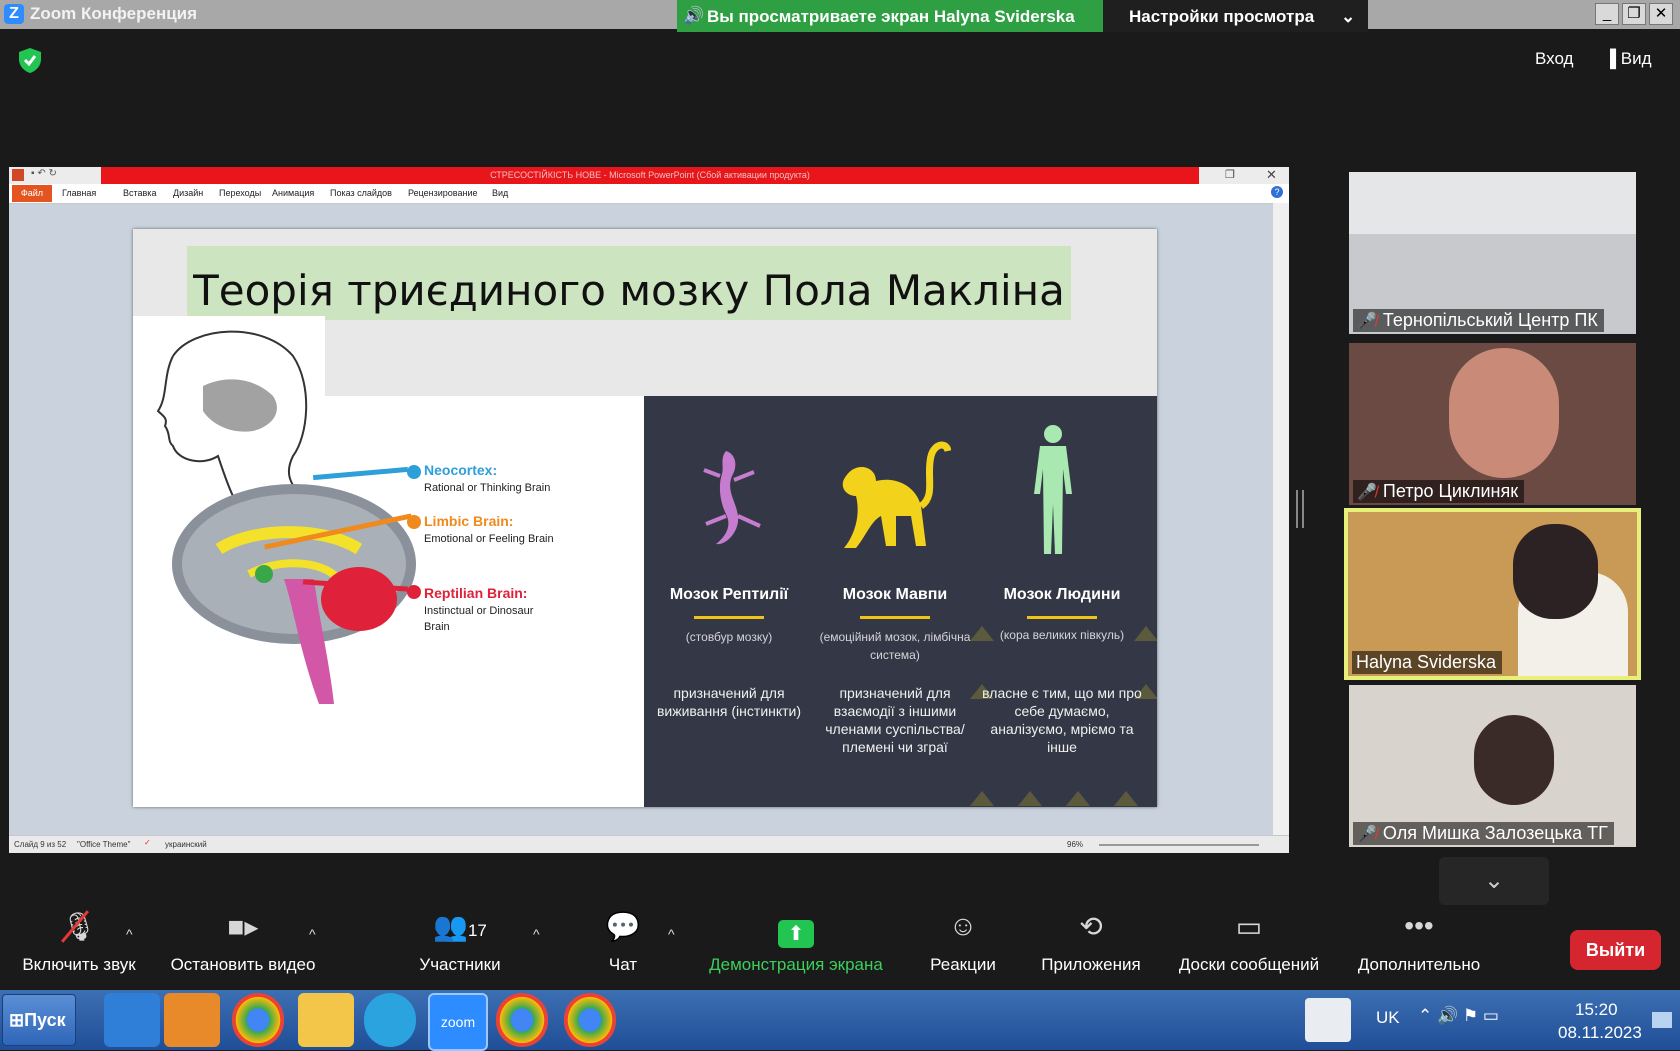  What do you see at coordinates (299, 594) in the screenshot?
I see `triune-brain-image` at bounding box center [299, 594].